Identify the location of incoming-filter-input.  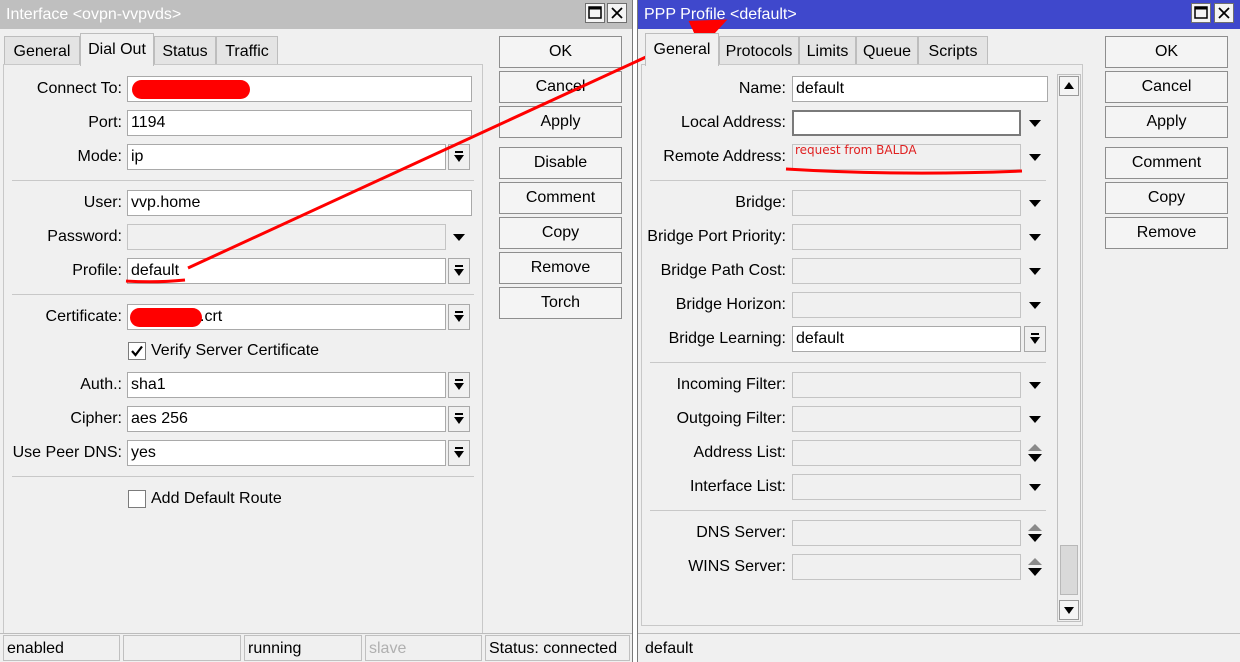
(906, 385).